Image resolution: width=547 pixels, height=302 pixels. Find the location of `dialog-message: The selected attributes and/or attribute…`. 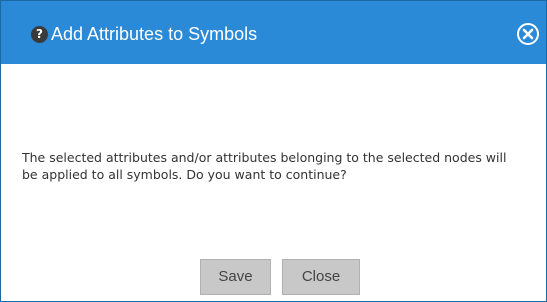

dialog-message: The selected attributes and/or attribute… is located at coordinates (264, 166).